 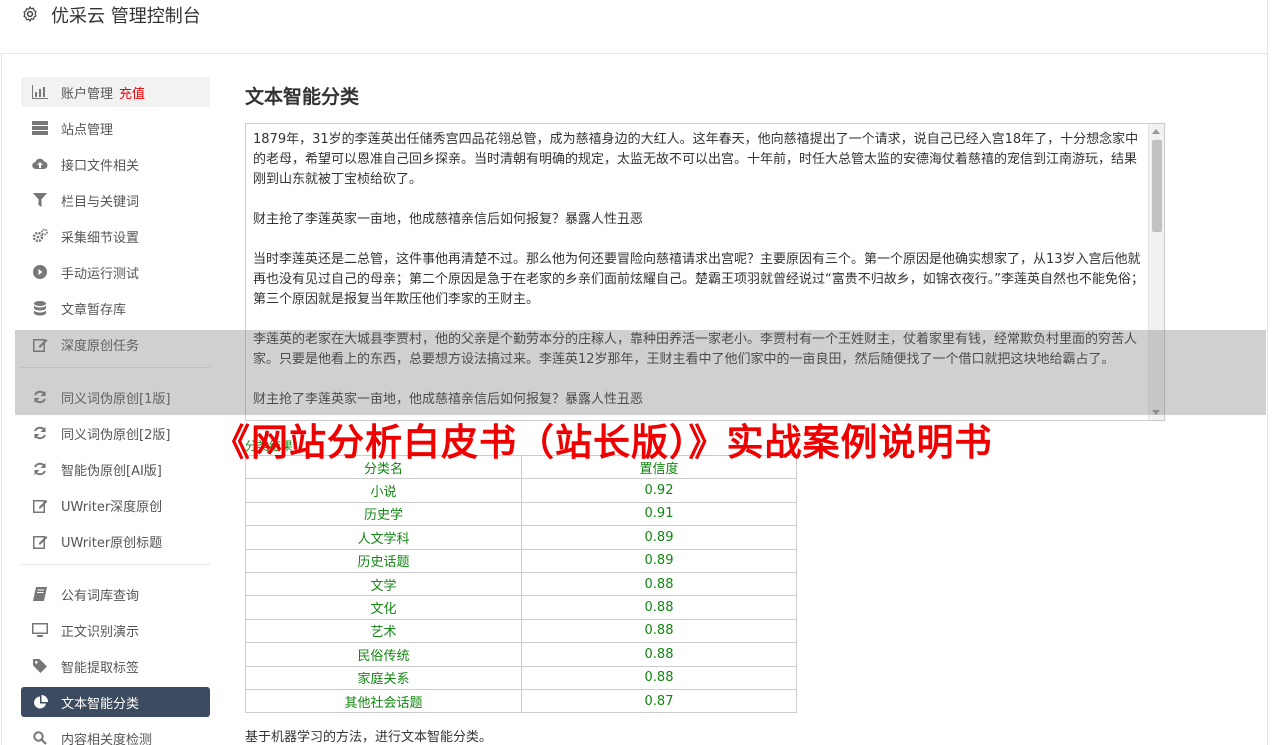 I want to click on table-row: 人文学科 0.89, so click(x=521, y=537).